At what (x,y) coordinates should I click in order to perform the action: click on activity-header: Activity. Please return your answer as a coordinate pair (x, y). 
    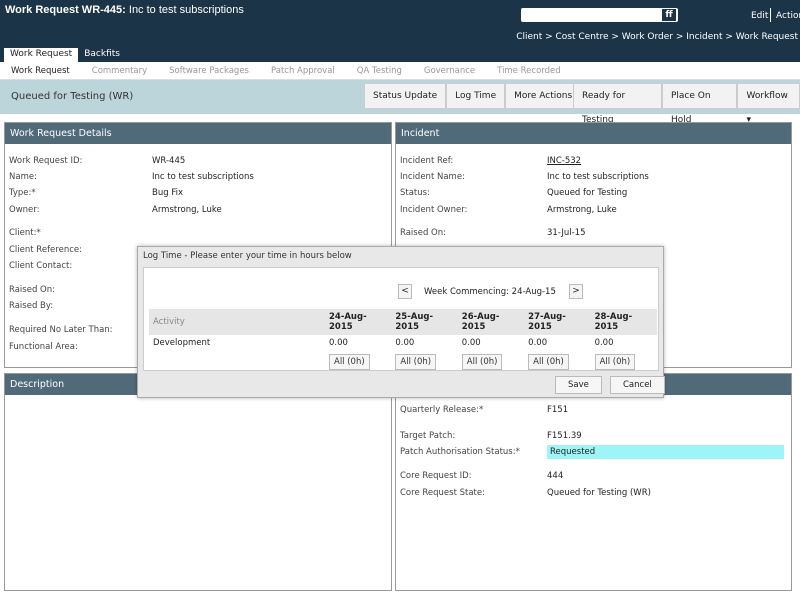
    Looking at the image, I should click on (237, 322).